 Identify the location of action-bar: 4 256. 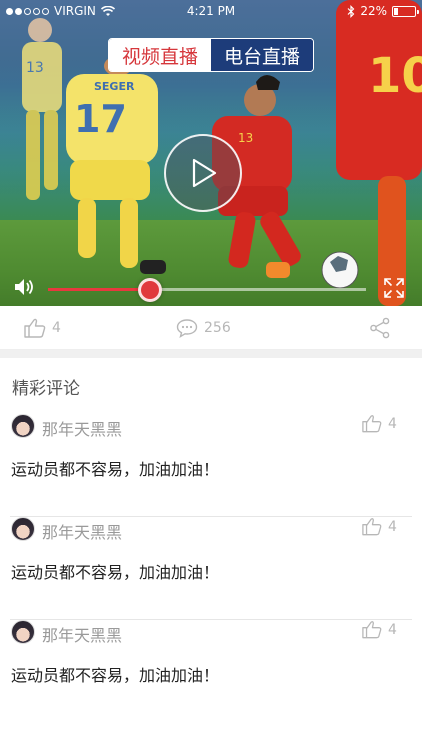
(211, 328).